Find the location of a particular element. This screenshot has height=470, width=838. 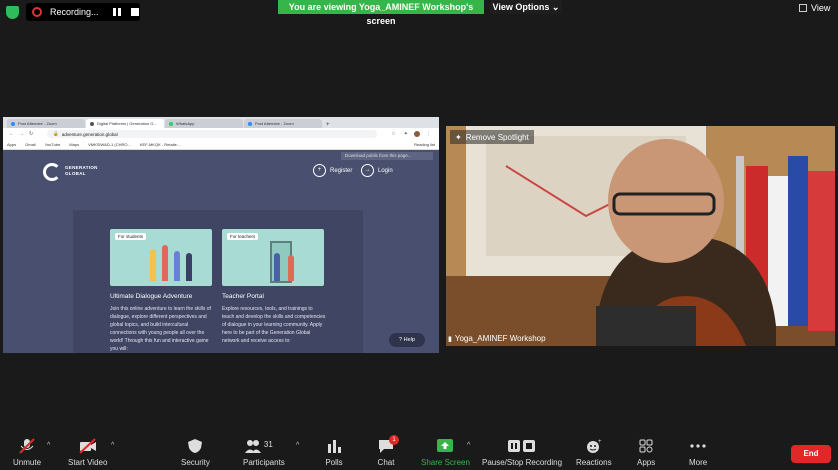

register-button: + Register is located at coordinates (332, 170).